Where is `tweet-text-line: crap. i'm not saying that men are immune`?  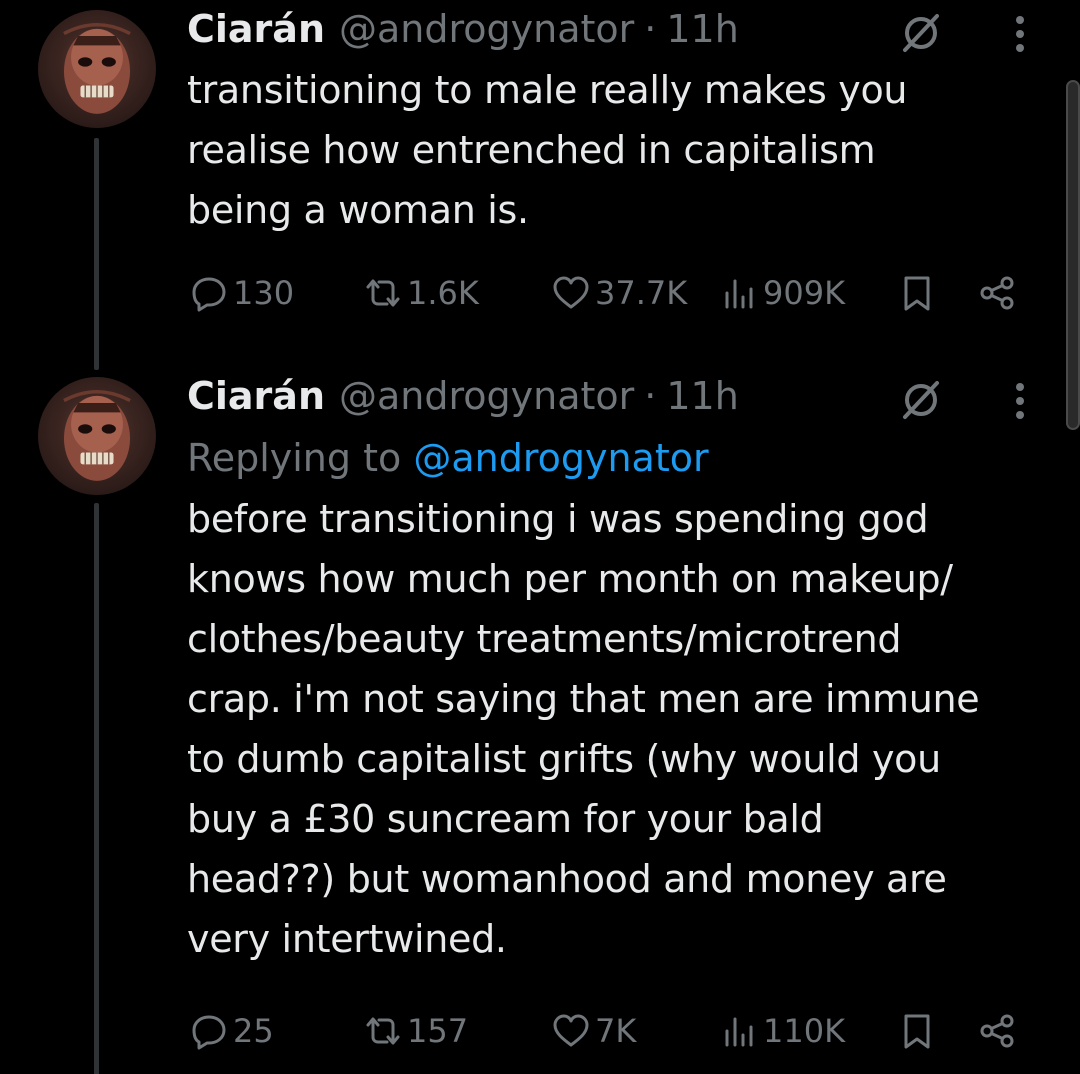
tweet-text-line: crap. i'm not saying that men are immune is located at coordinates (583, 699).